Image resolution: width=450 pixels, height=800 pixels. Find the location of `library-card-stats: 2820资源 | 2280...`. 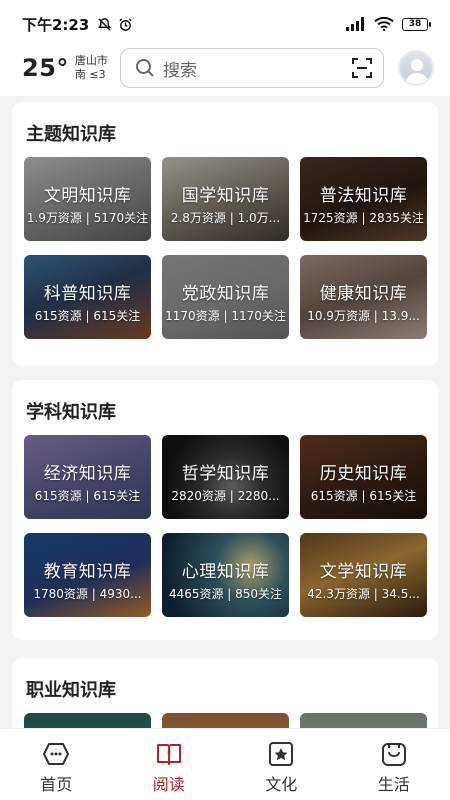

library-card-stats: 2820资源 | 2280... is located at coordinates (225, 496).